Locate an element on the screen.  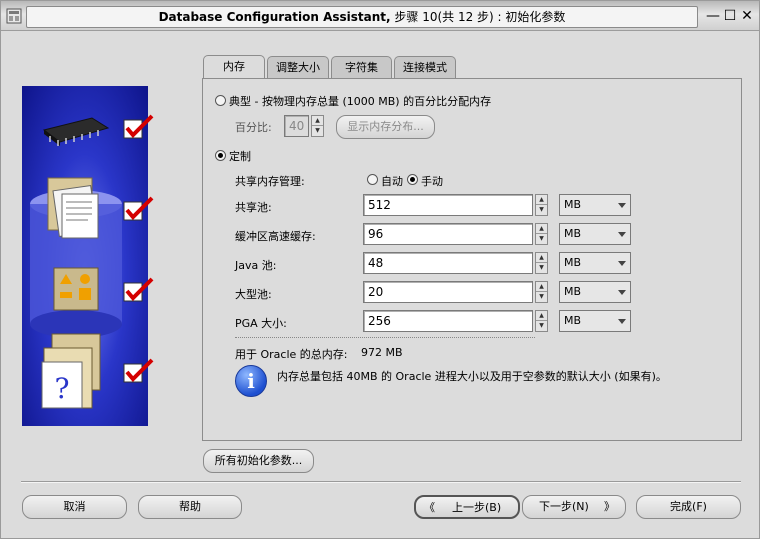
percent-input: 40 is located at coordinates (296, 126).